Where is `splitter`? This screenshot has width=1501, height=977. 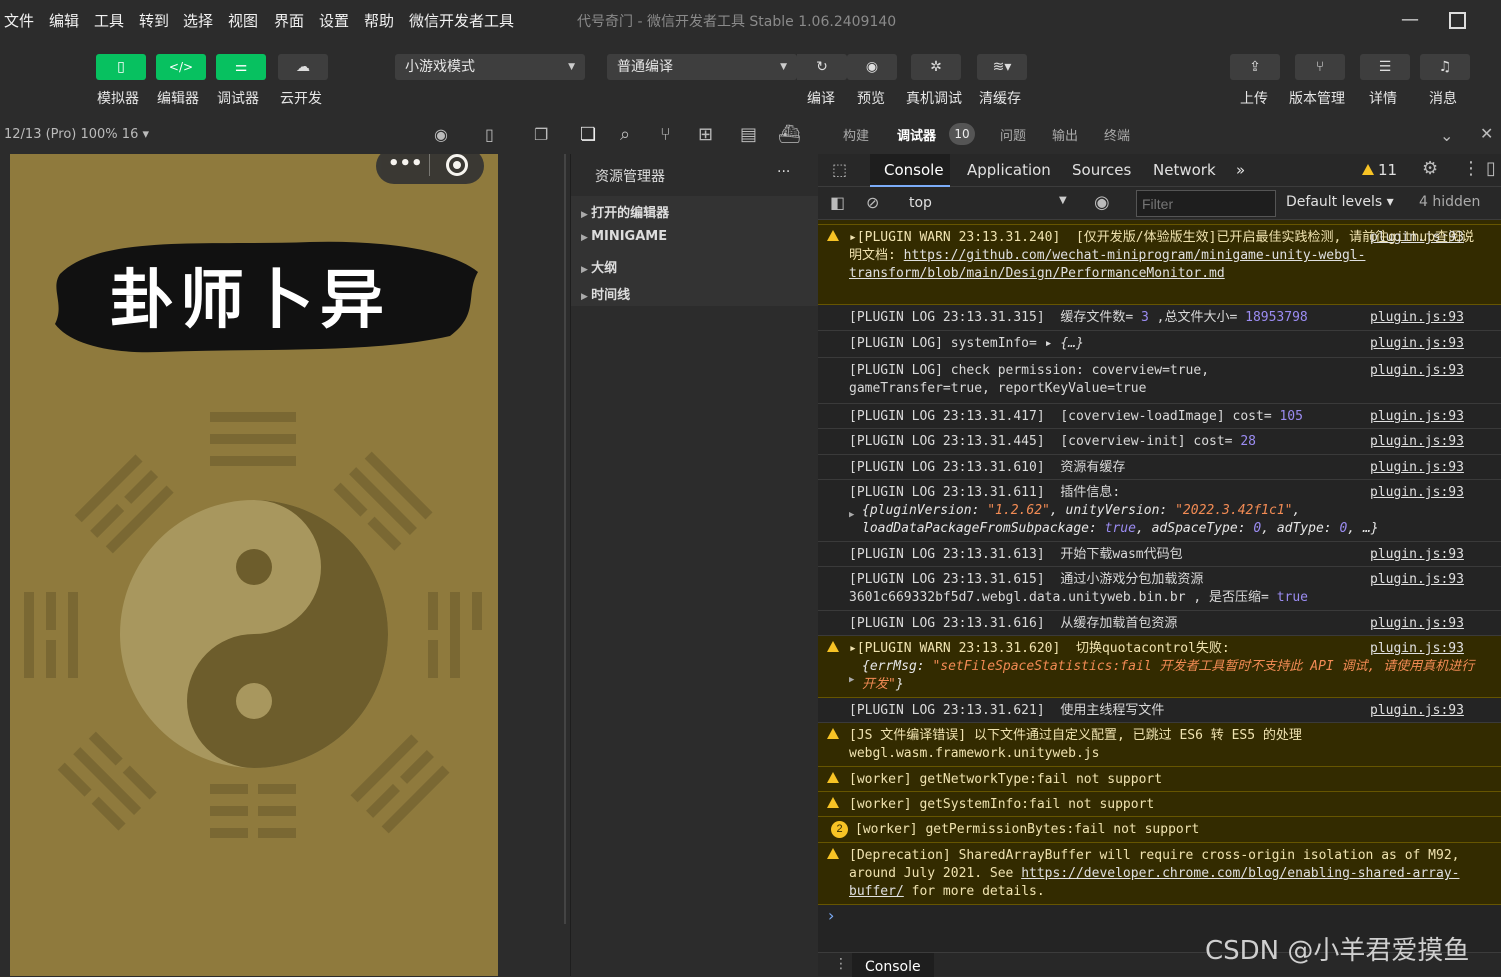 splitter is located at coordinates (565, 539).